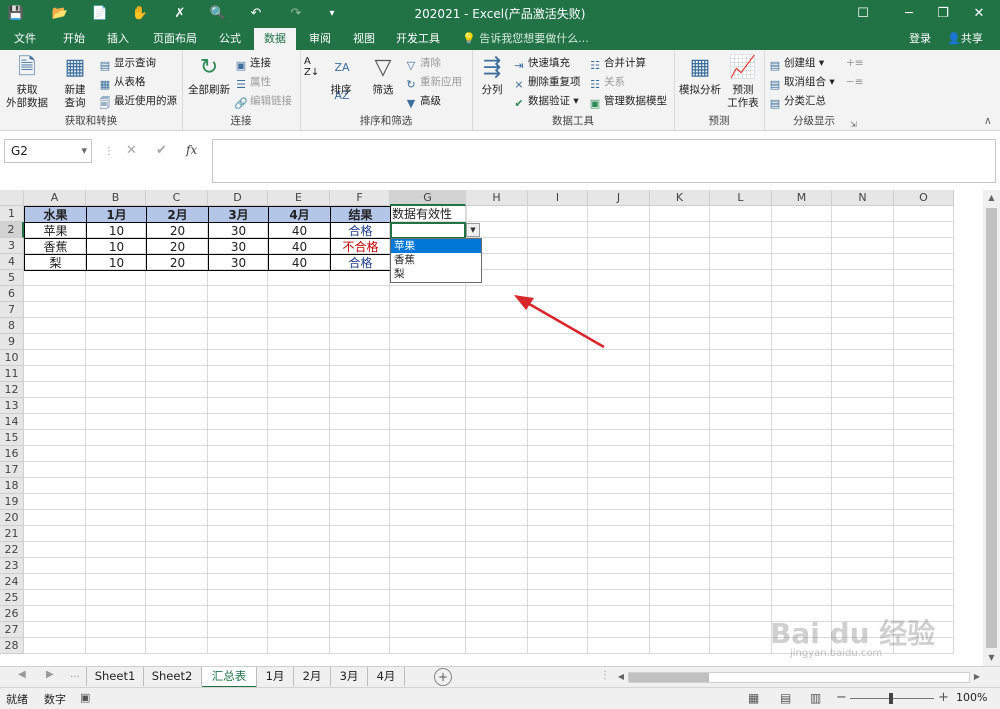 Image resolution: width=1000 pixels, height=709 pixels. What do you see at coordinates (815, 698) in the screenshot?
I see `page-break-view-icon: ▥` at bounding box center [815, 698].